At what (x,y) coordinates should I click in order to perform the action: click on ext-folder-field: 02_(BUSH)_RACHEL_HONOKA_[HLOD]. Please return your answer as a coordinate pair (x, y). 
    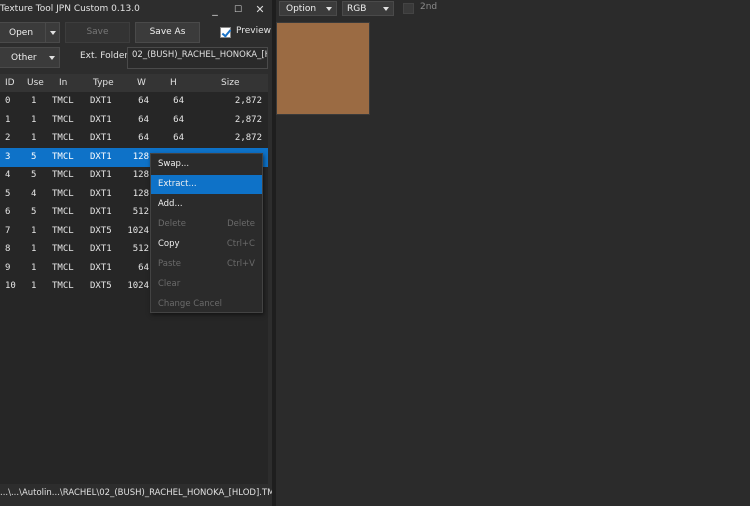
    Looking at the image, I should click on (197, 58).